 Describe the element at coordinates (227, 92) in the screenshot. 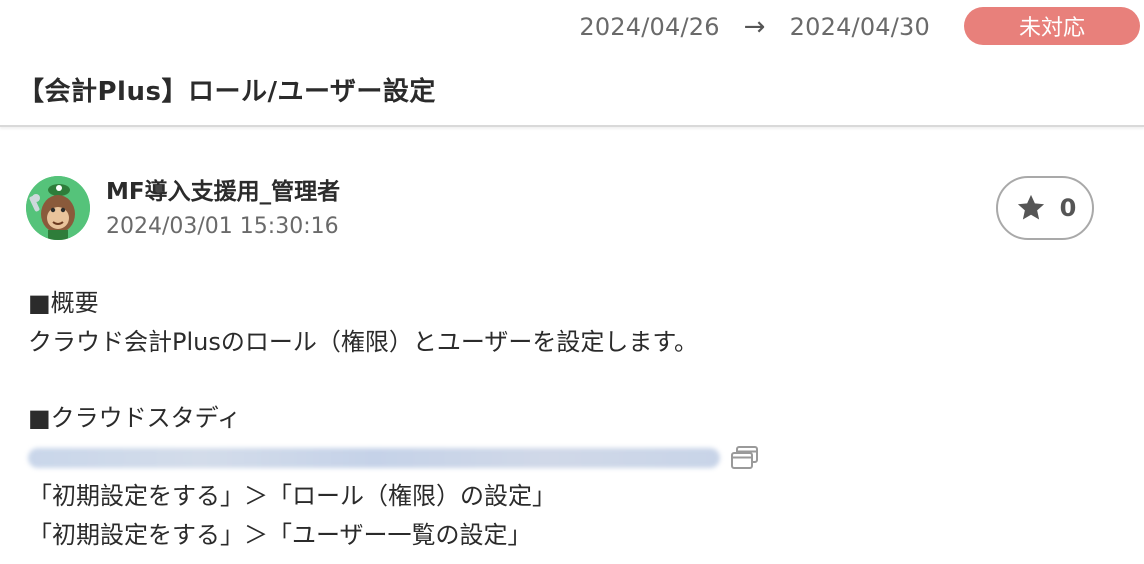

I see `page-title: 【会計Plus】ロール/ユーザー設定` at that location.